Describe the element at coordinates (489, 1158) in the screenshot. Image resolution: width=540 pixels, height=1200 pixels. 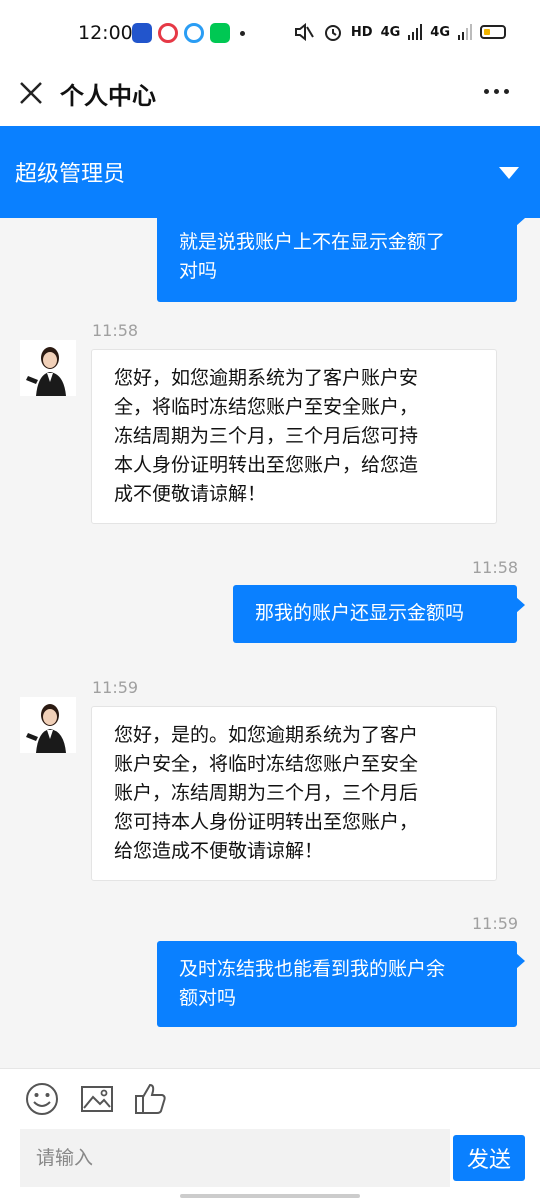
I see `send-button: 发送` at that location.